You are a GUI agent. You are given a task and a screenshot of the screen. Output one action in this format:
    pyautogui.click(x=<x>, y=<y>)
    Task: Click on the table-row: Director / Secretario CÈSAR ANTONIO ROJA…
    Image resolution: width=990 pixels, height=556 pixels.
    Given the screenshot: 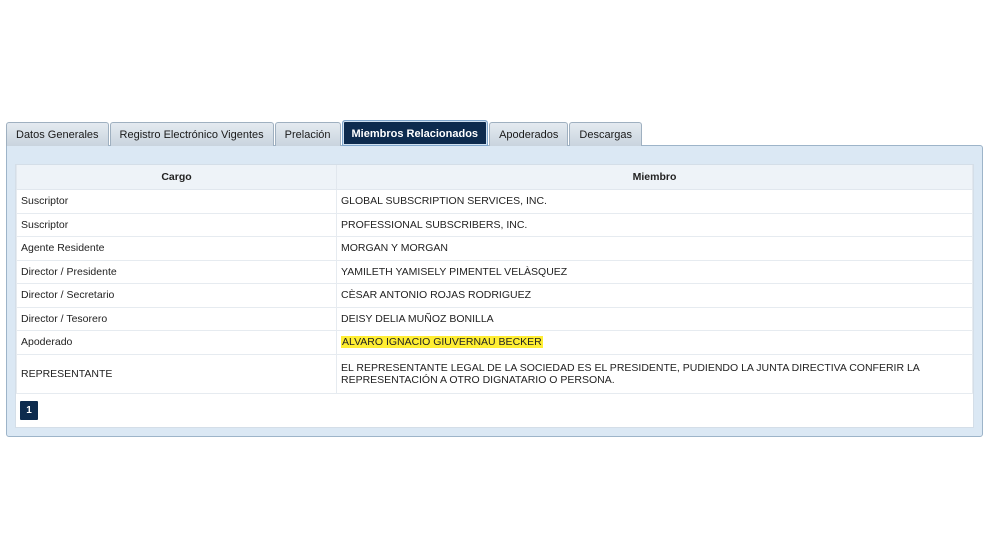 What is the action you would take?
    pyautogui.click(x=494, y=295)
    